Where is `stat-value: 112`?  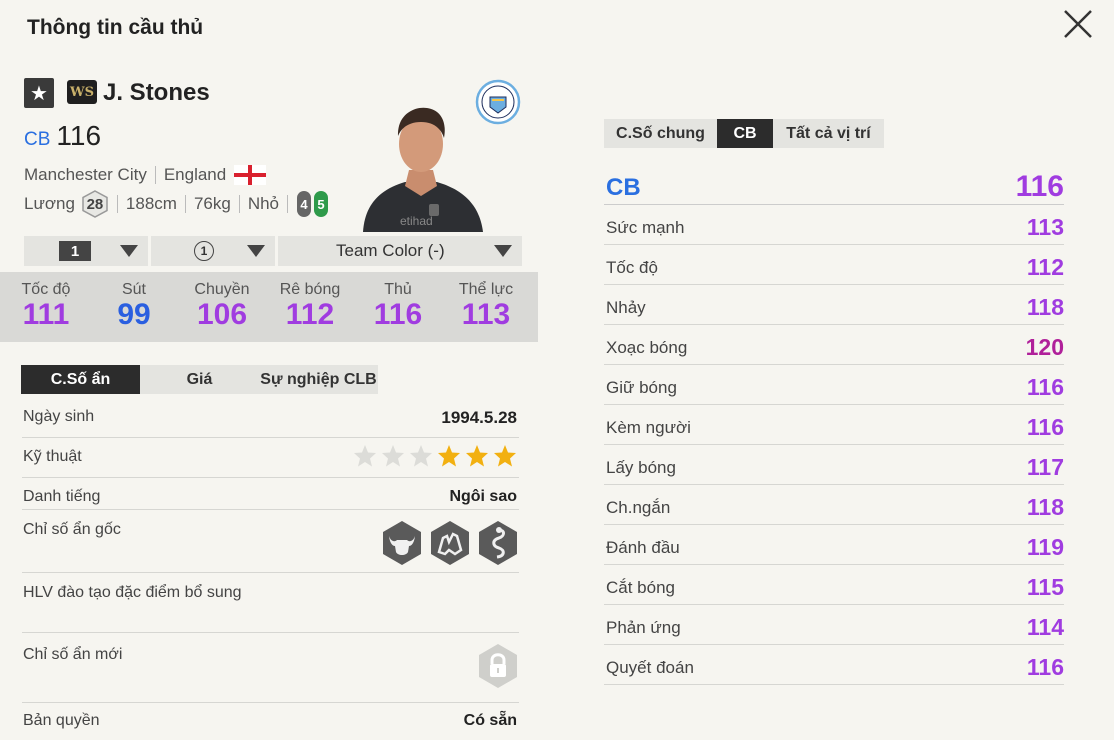 stat-value: 112 is located at coordinates (1045, 267).